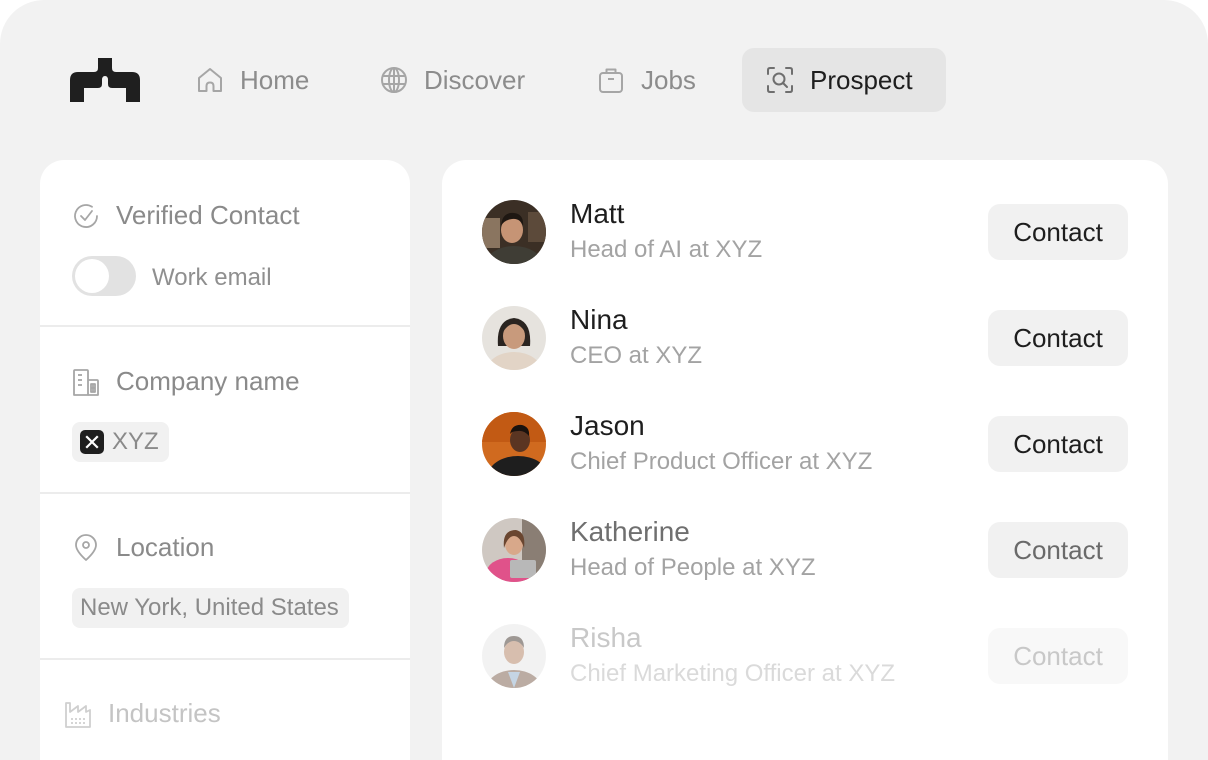  Describe the element at coordinates (165, 547) in the screenshot. I see `filter-location-title: Location` at that location.